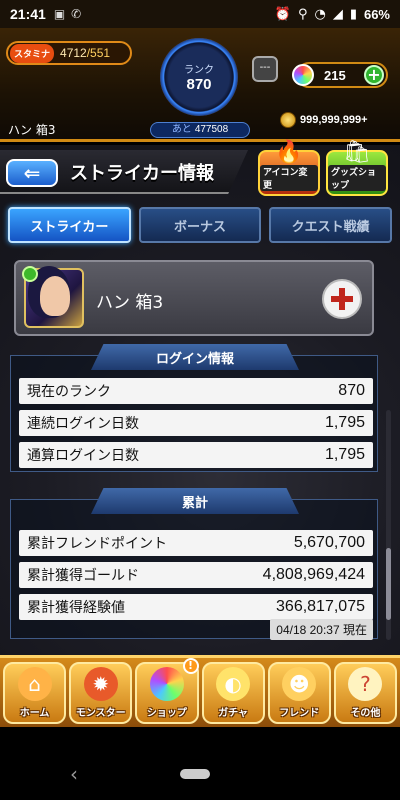 Image resolution: width=400 pixels, height=800 pixels. Describe the element at coordinates (167, 691) in the screenshot. I see `nav-shop: ショップ !` at that location.